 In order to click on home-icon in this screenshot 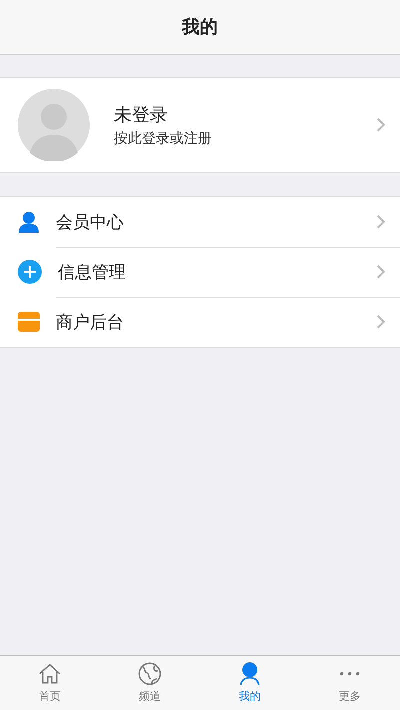, I will do `click(50, 674)`.